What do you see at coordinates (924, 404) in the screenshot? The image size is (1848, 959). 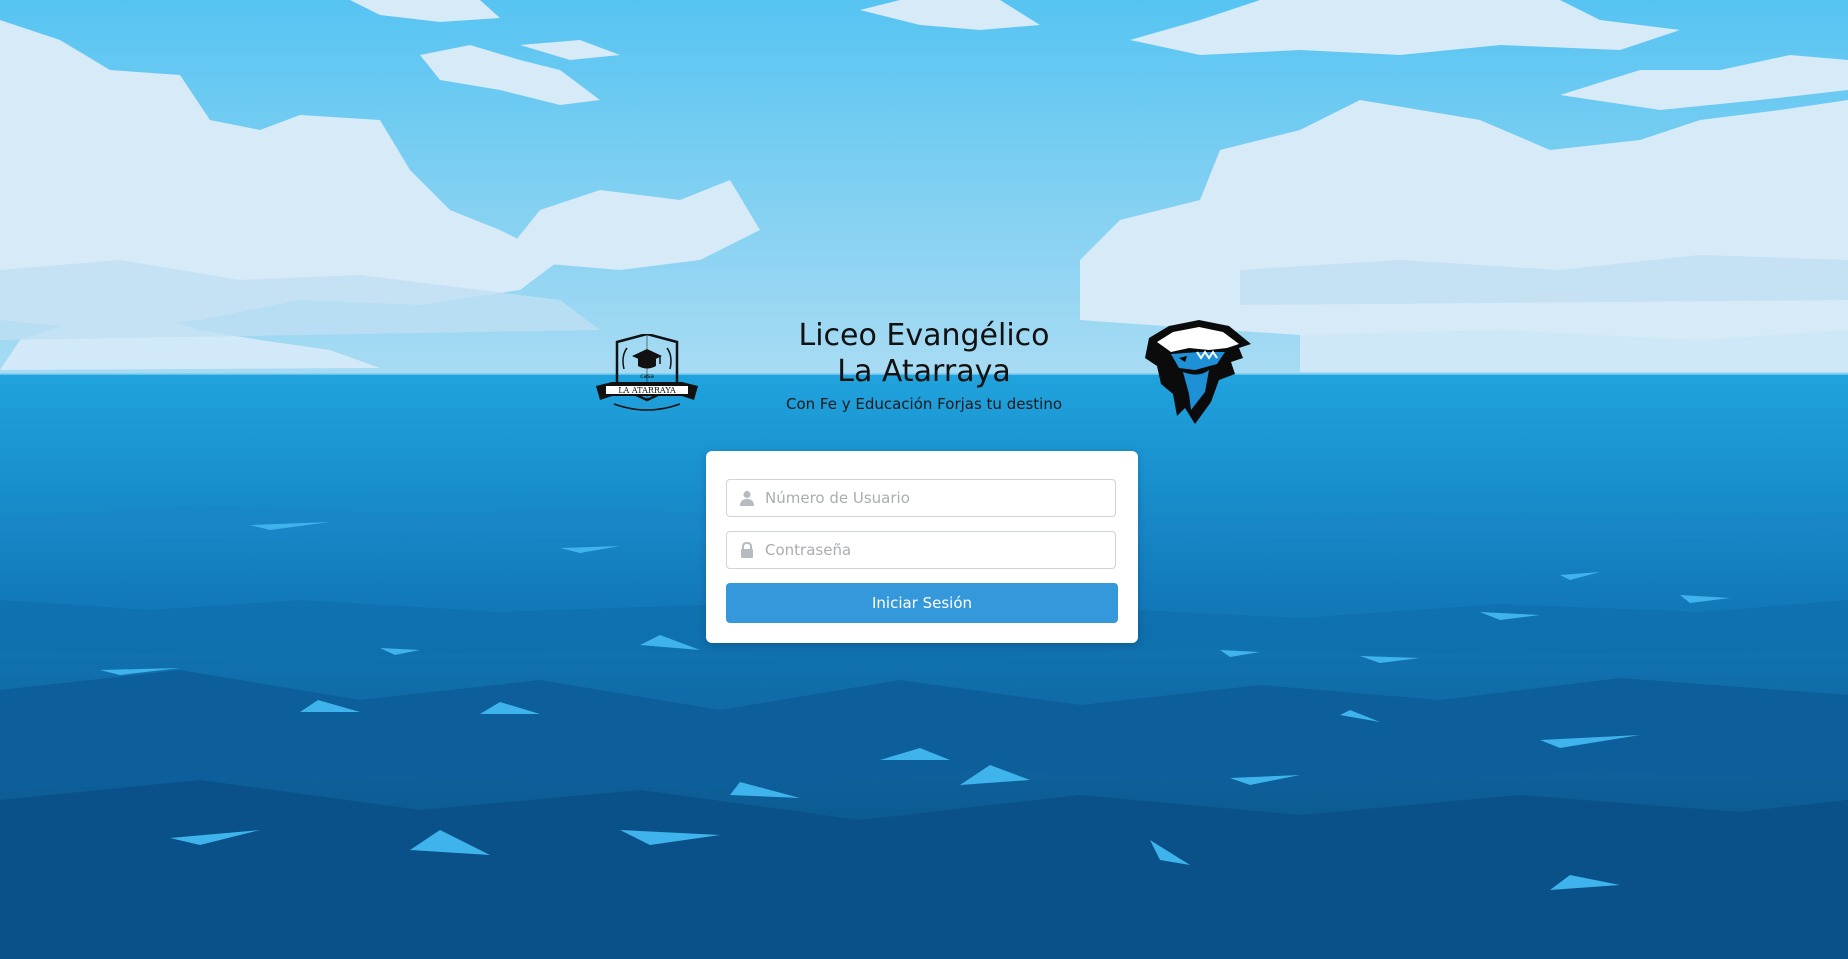 I see `school-motto: Con Fe y Educación Forjas tu destino` at bounding box center [924, 404].